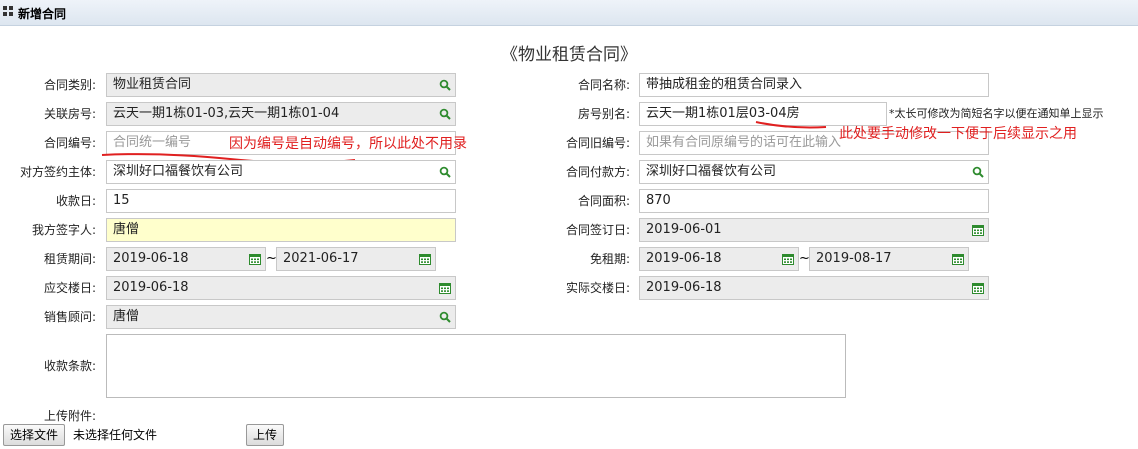 The height and width of the screenshot is (449, 1138). Describe the element at coordinates (603, 114) in the screenshot. I see `room-alias-label: 房号别名:` at that location.